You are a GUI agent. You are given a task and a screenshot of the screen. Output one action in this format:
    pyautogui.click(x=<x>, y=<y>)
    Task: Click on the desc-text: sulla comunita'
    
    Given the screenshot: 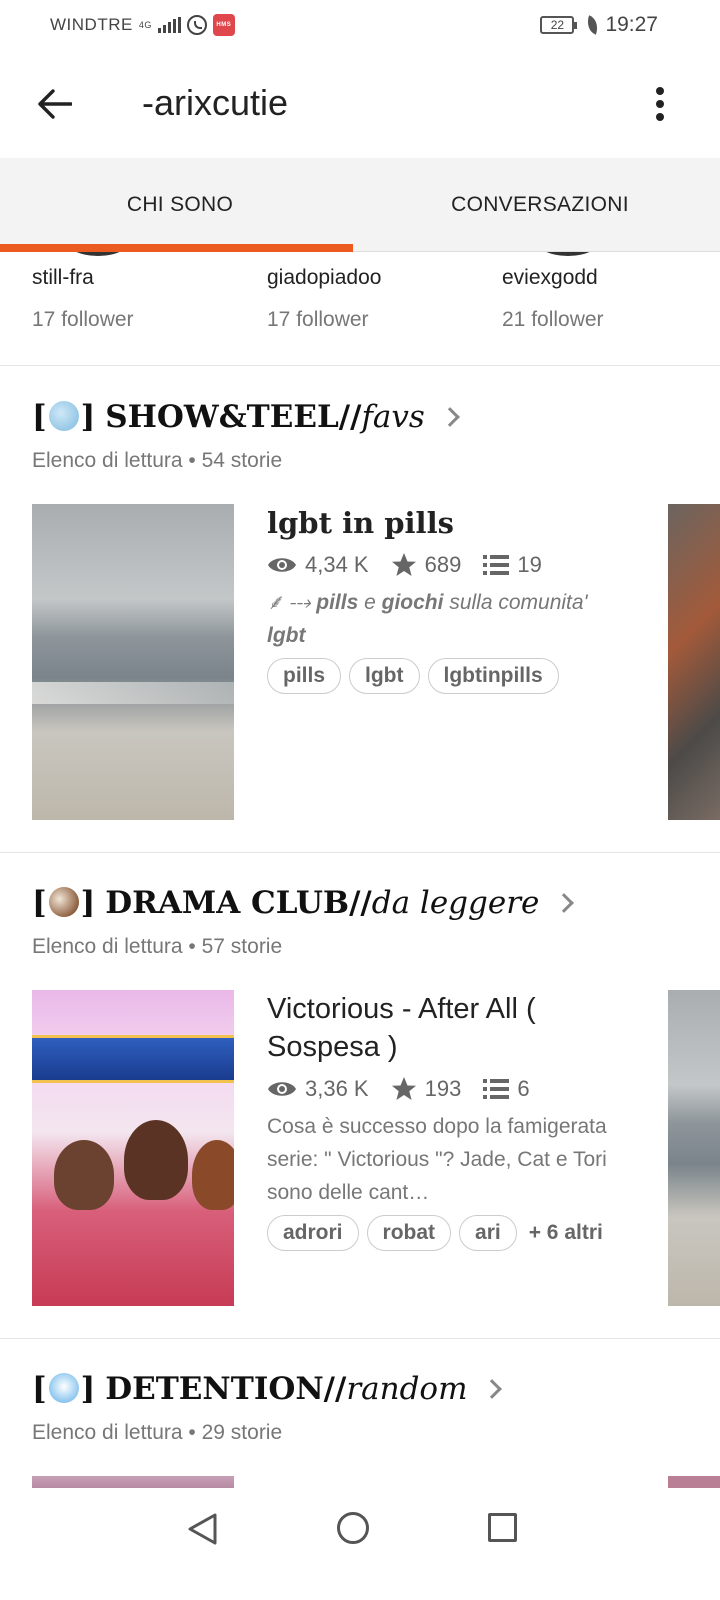 What is the action you would take?
    pyautogui.click(x=515, y=602)
    